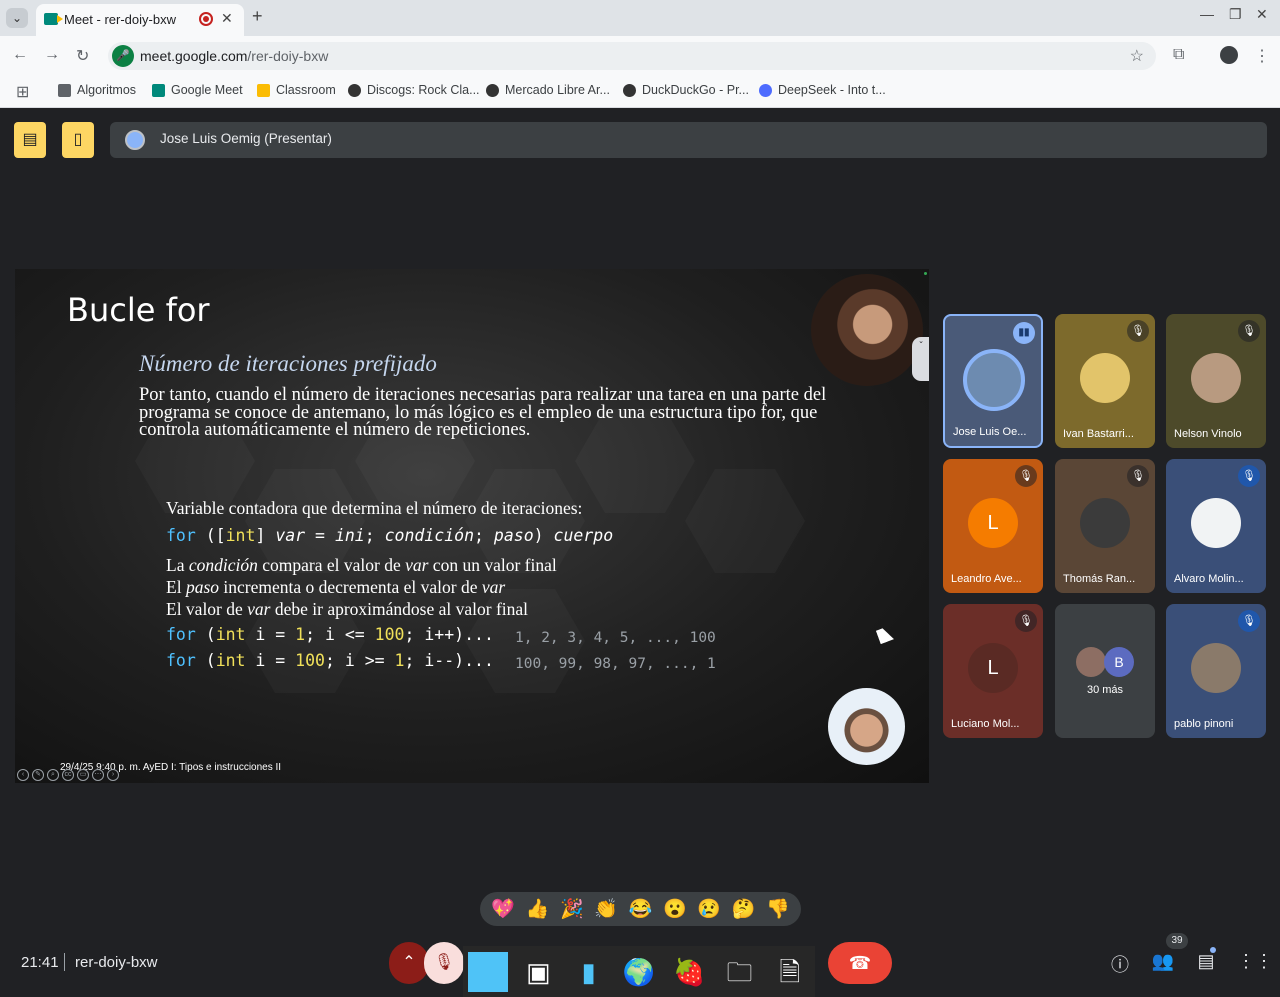 The image size is (1280, 997). What do you see at coordinates (860, 963) in the screenshot?
I see `end-call-button: ☎` at bounding box center [860, 963].